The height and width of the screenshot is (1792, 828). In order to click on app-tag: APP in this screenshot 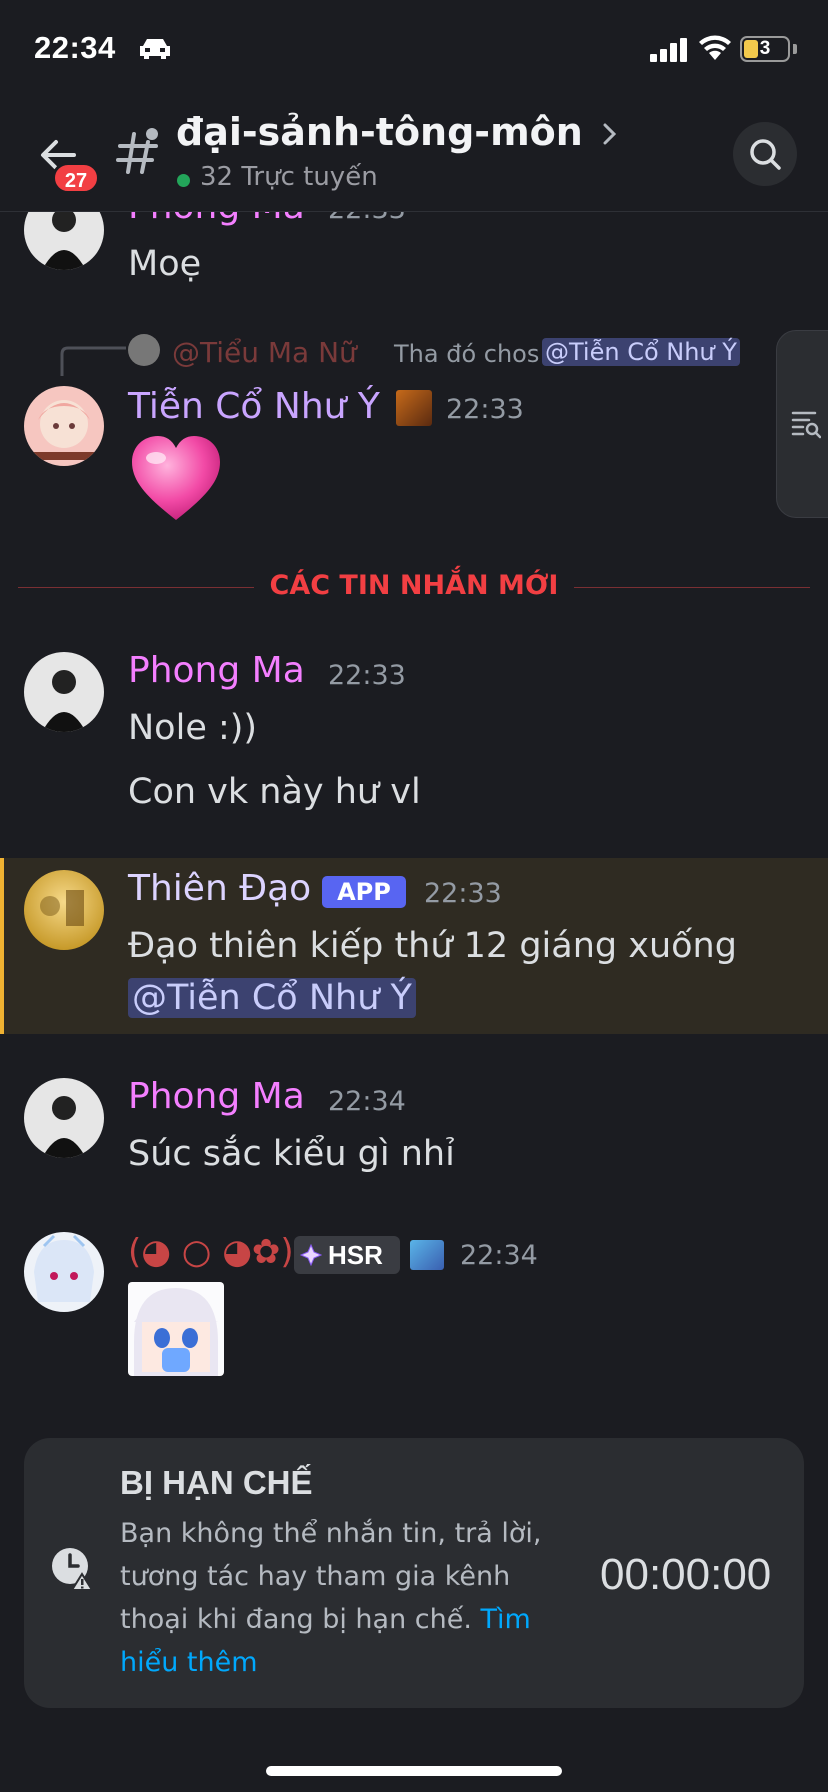, I will do `click(364, 892)`.